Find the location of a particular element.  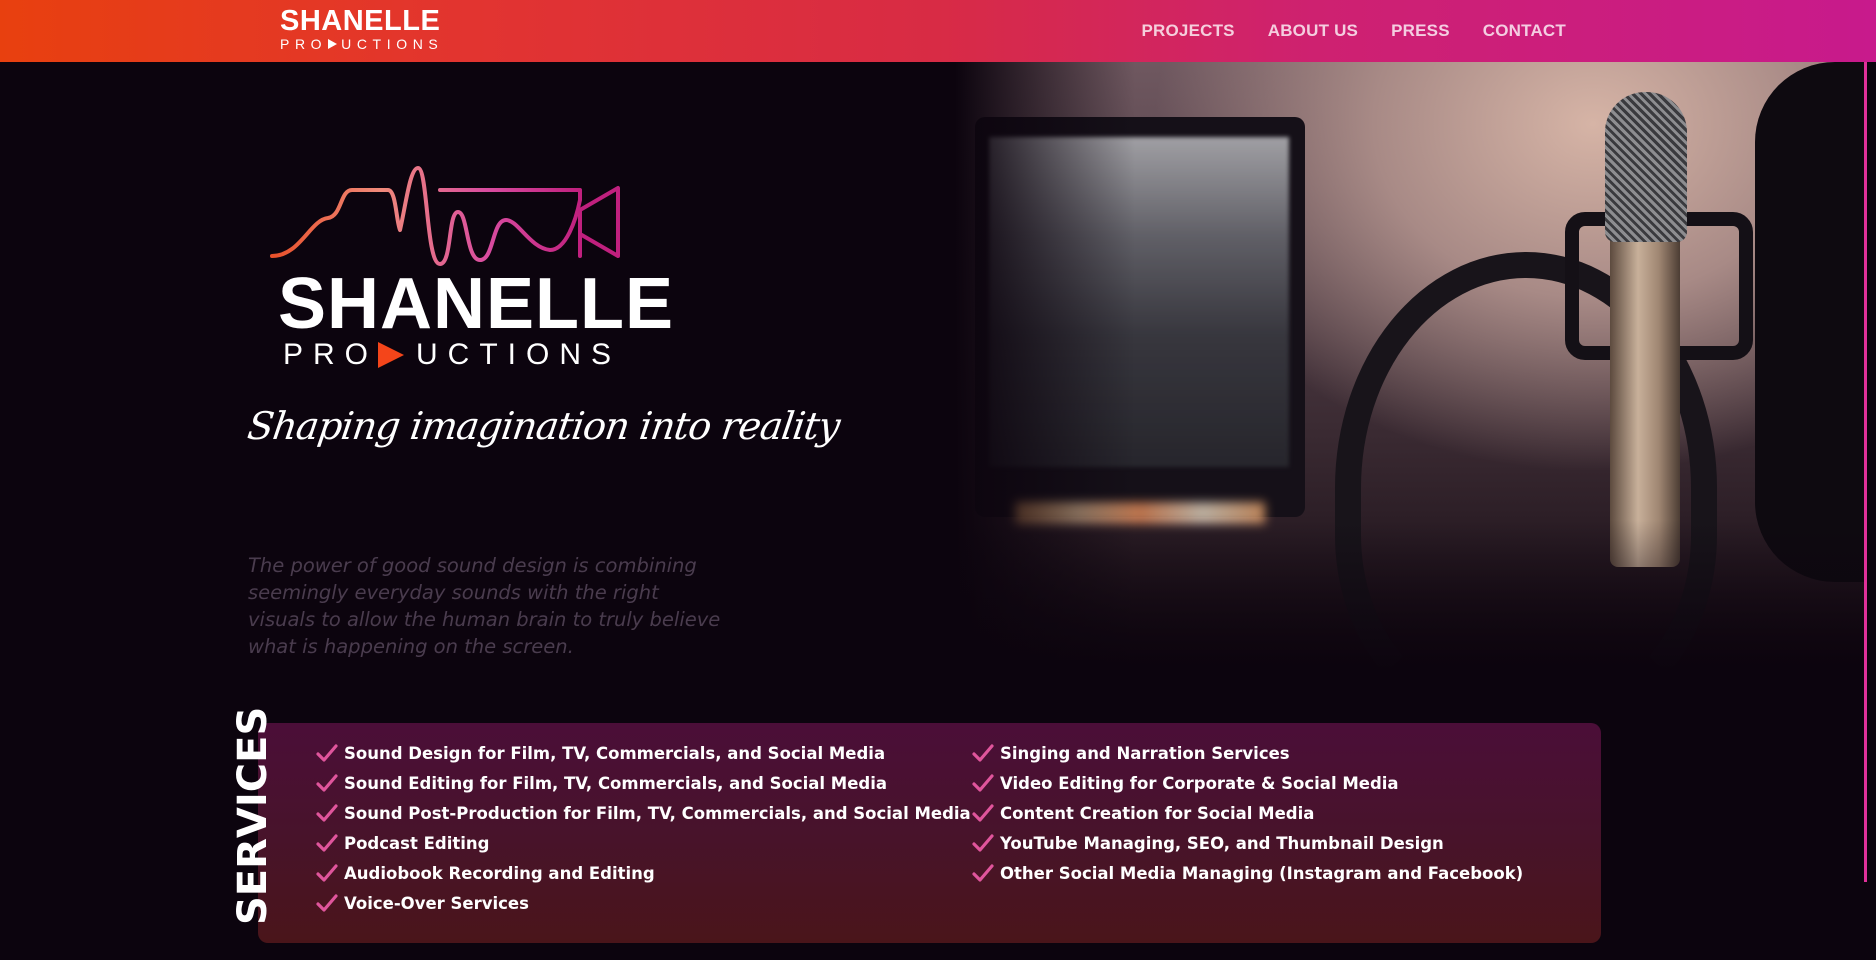

service-label: Podcast Editing is located at coordinates (417, 843).